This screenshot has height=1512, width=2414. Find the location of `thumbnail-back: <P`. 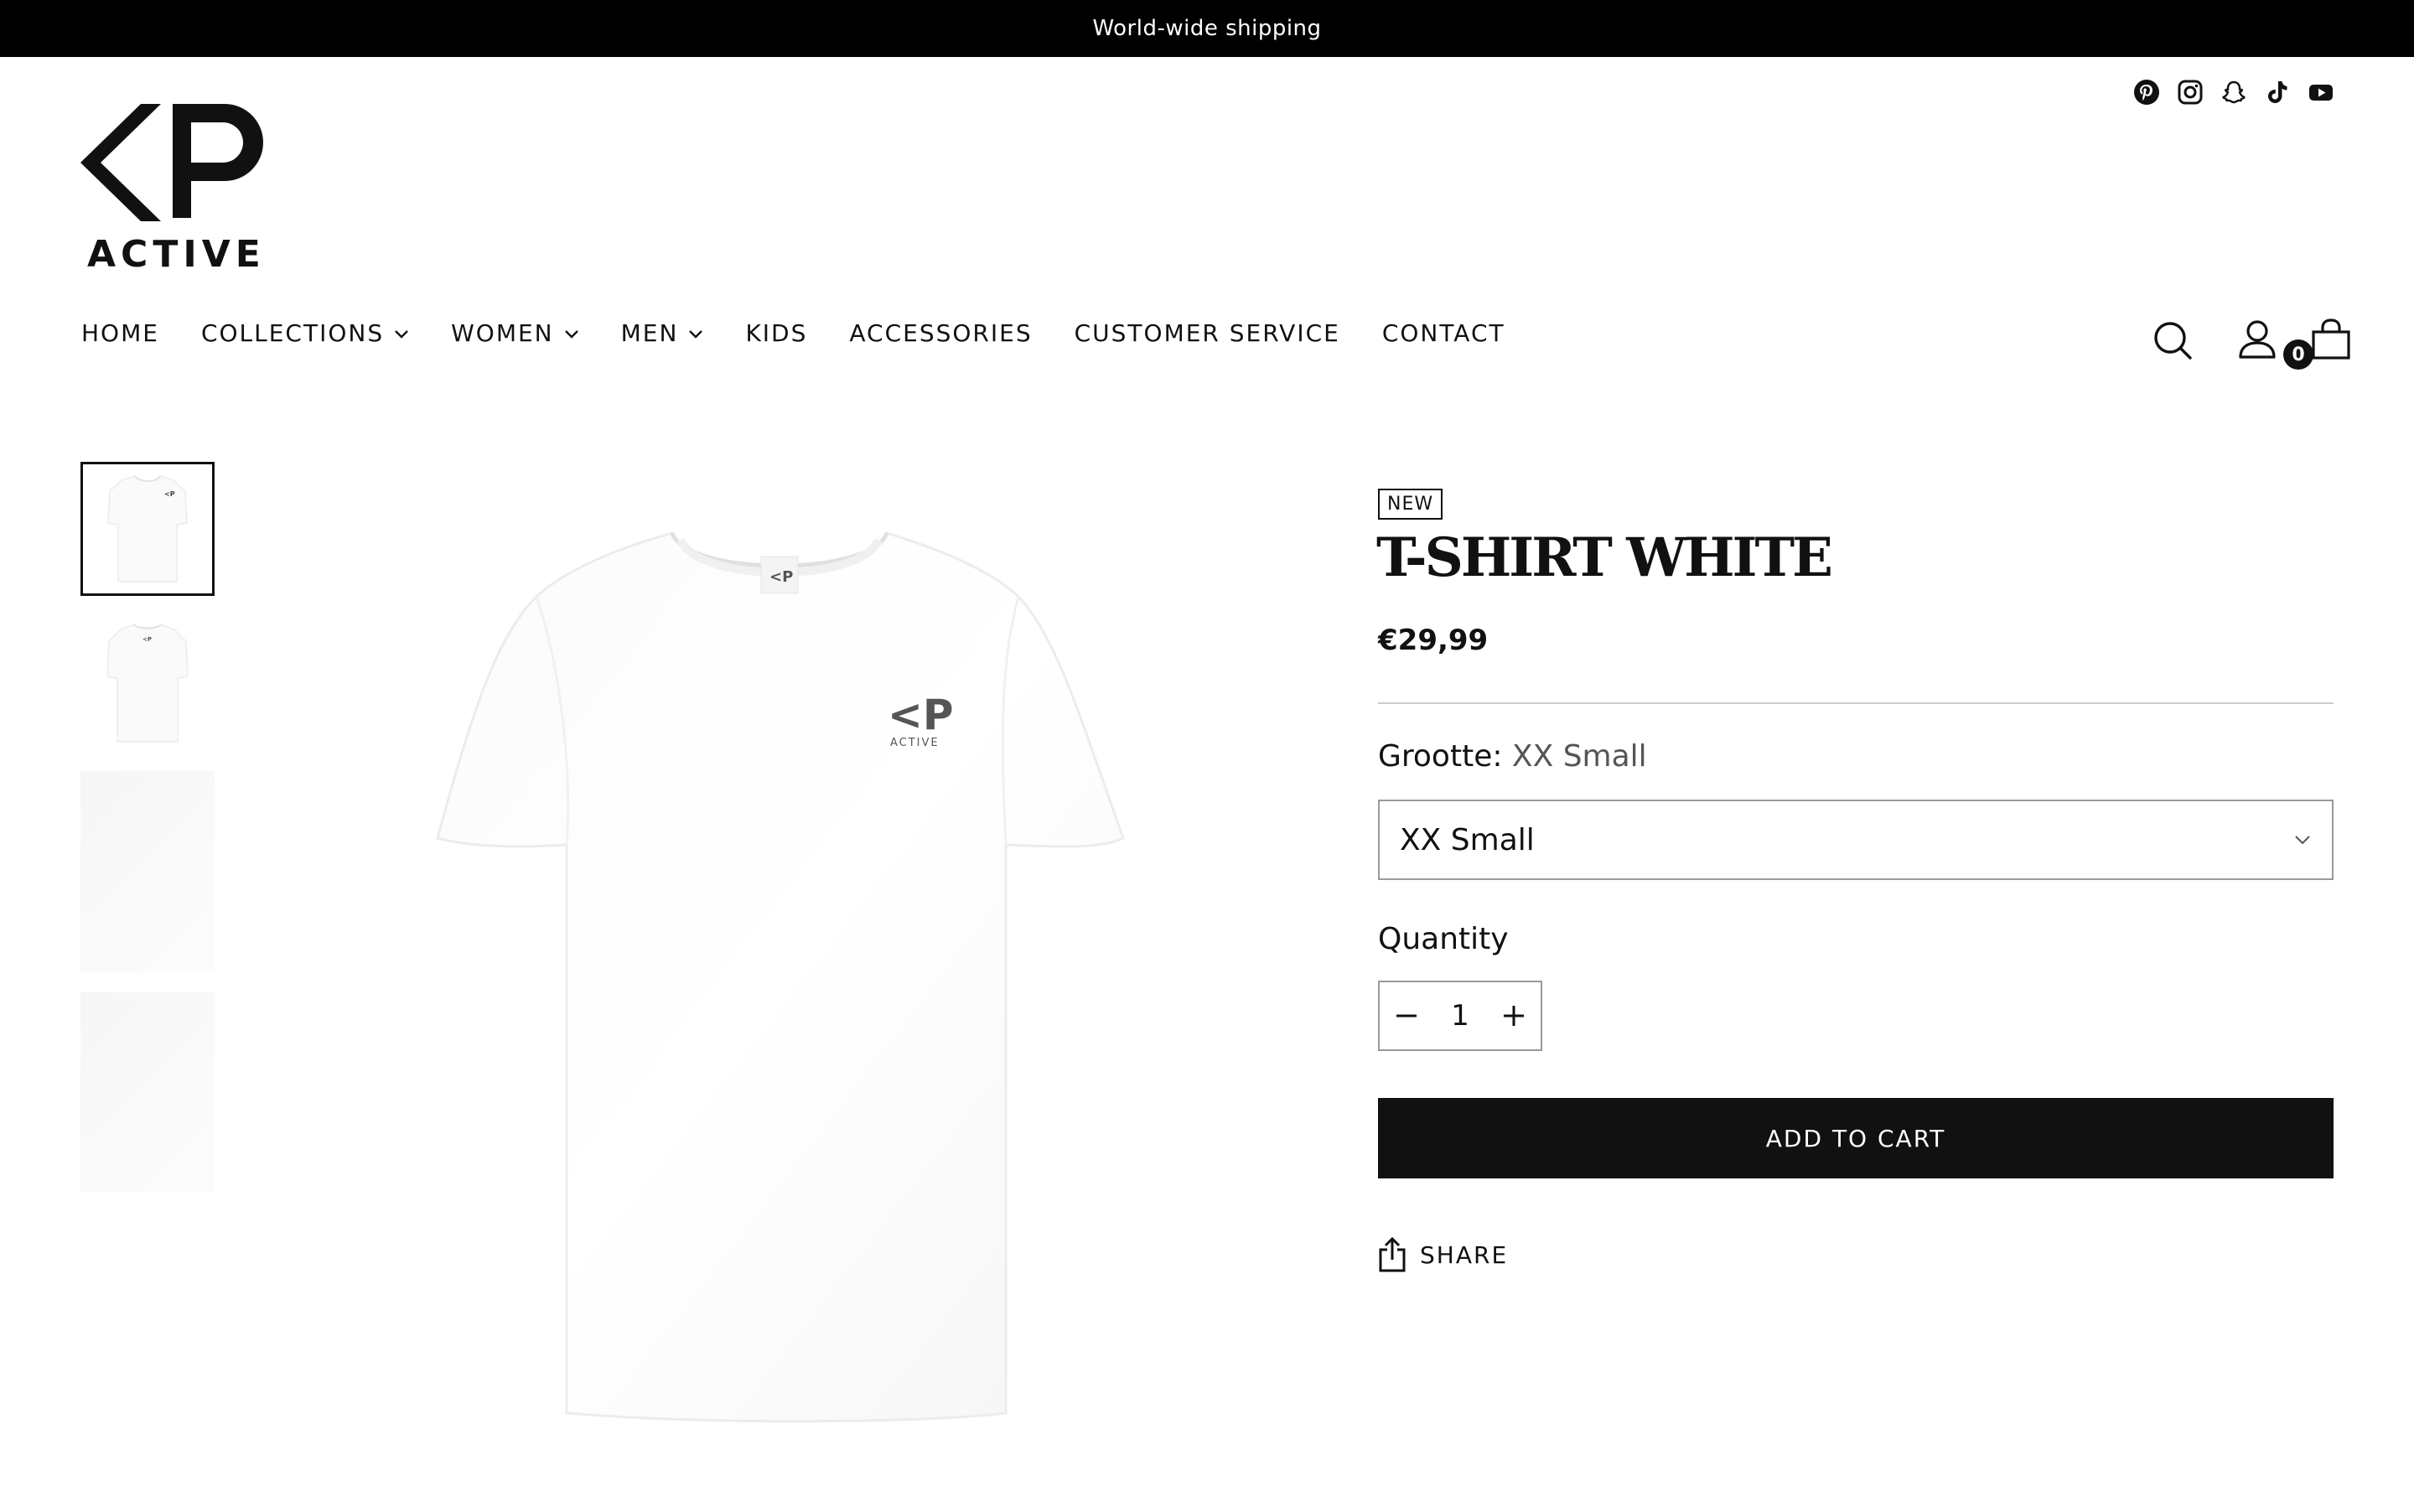

thumbnail-back: <P is located at coordinates (147, 683).